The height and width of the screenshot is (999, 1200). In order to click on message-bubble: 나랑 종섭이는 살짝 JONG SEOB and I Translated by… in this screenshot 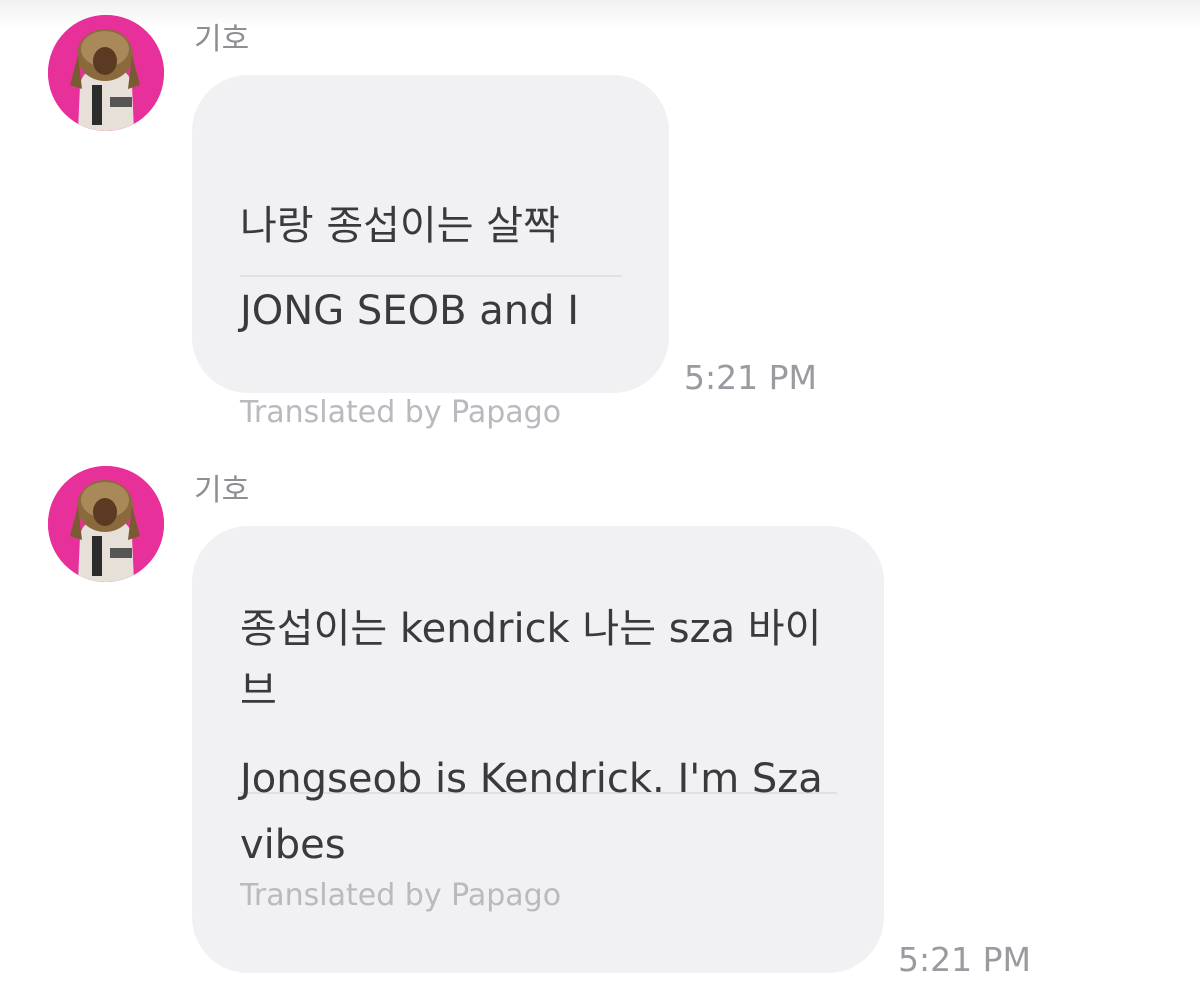, I will do `click(430, 252)`.